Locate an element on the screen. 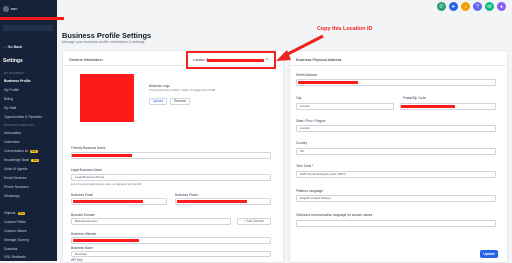  annotation-arrow is located at coordinates (255, 51).